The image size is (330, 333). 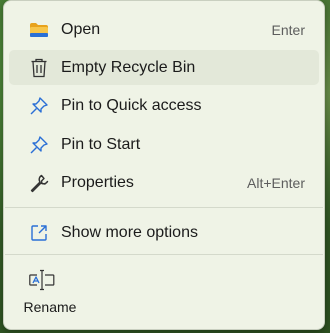 What do you see at coordinates (129, 232) in the screenshot?
I see `menu-item-label: Show more options` at bounding box center [129, 232].